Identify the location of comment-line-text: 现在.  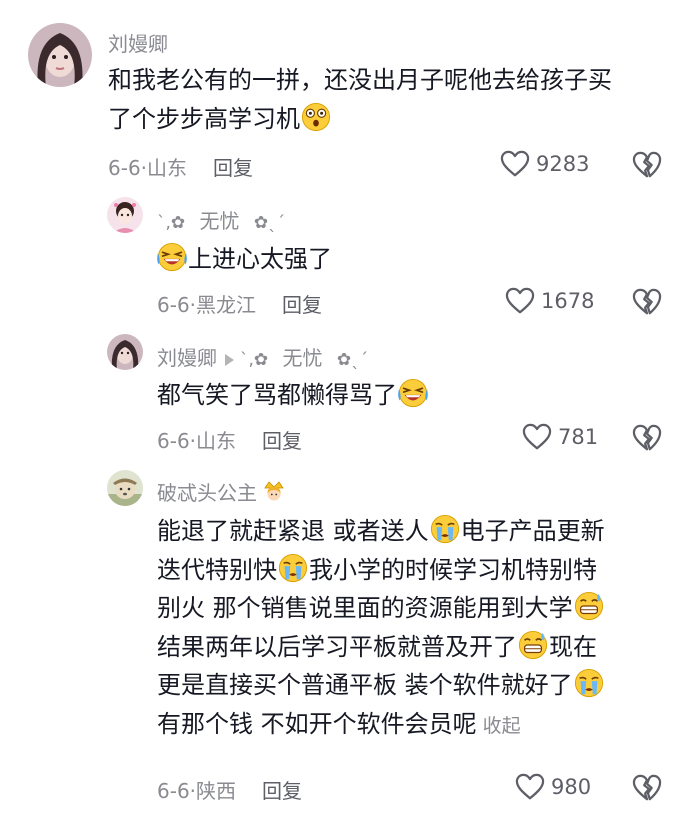
(573, 646).